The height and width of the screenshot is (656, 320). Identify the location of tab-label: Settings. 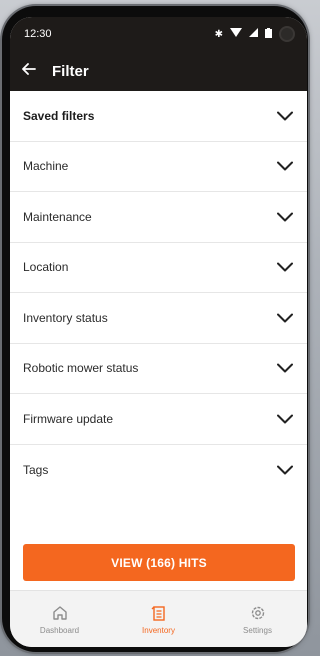
(257, 630).